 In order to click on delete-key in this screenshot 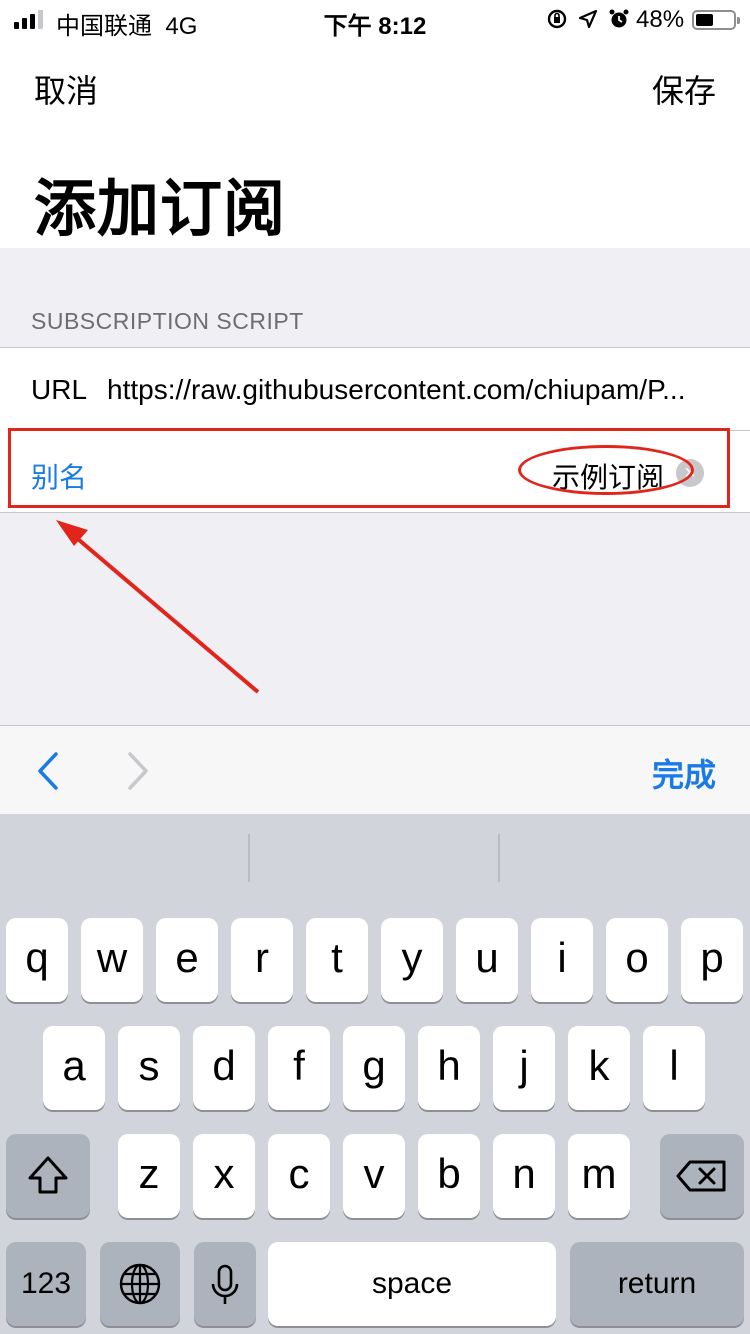, I will do `click(702, 1176)`.